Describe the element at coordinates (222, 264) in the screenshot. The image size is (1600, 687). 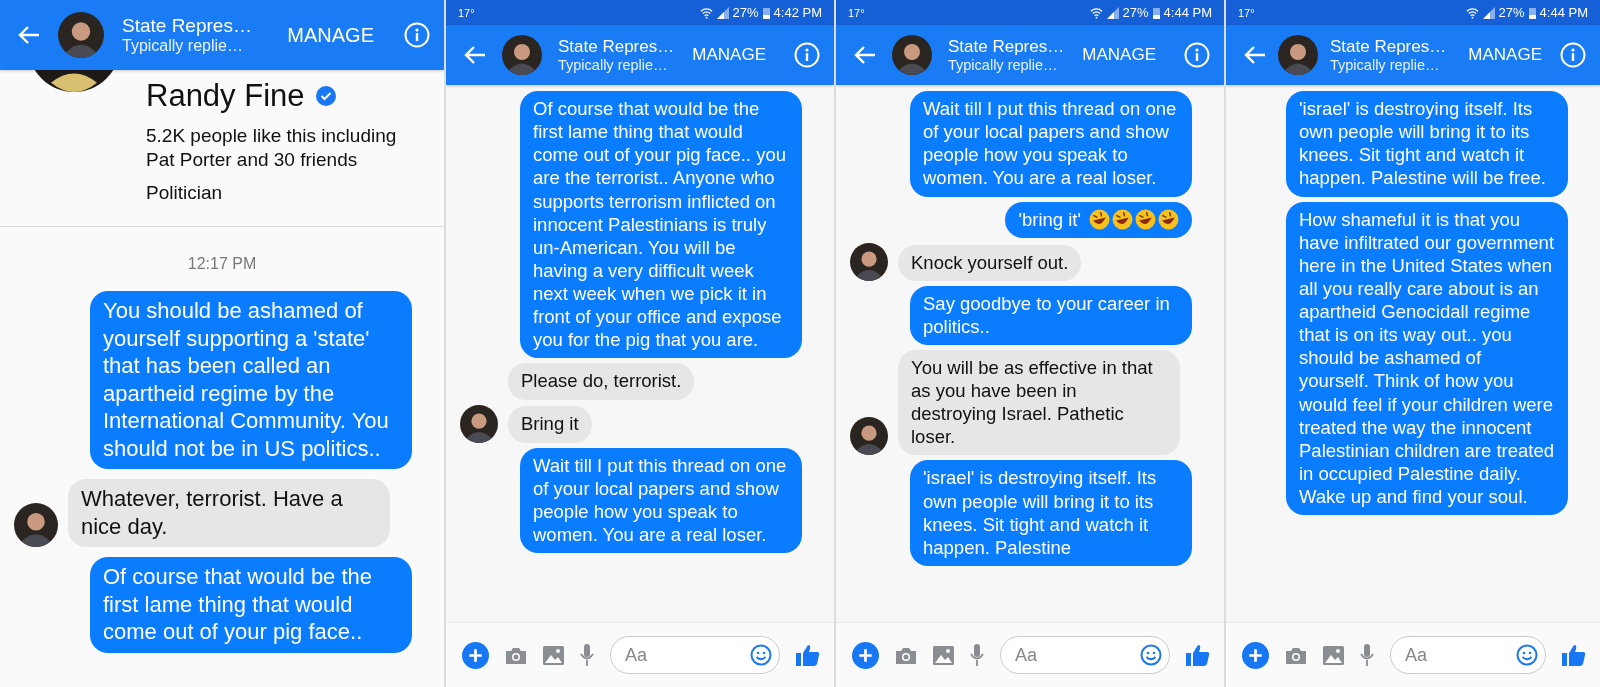
I see `timestamp: 12:17 PM` at that location.